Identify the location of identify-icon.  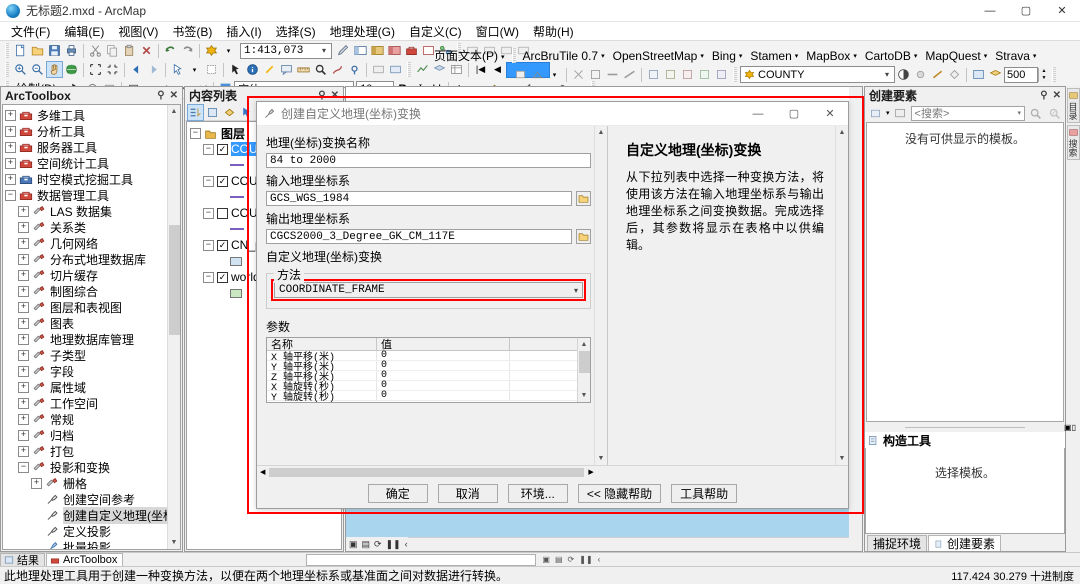
(252, 69).